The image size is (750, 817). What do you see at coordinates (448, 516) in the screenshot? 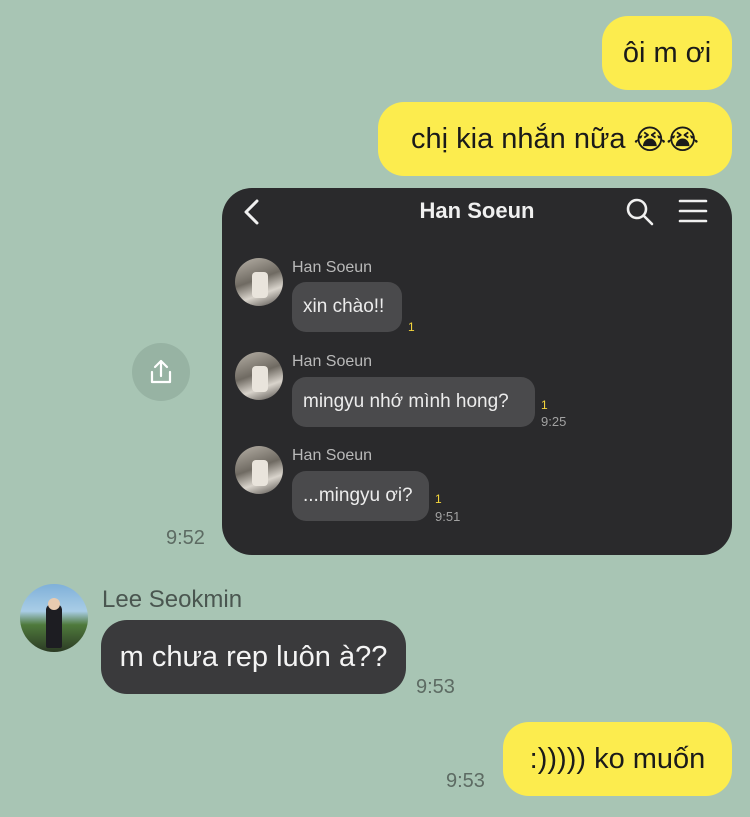
I see `message-time: 9:51` at bounding box center [448, 516].